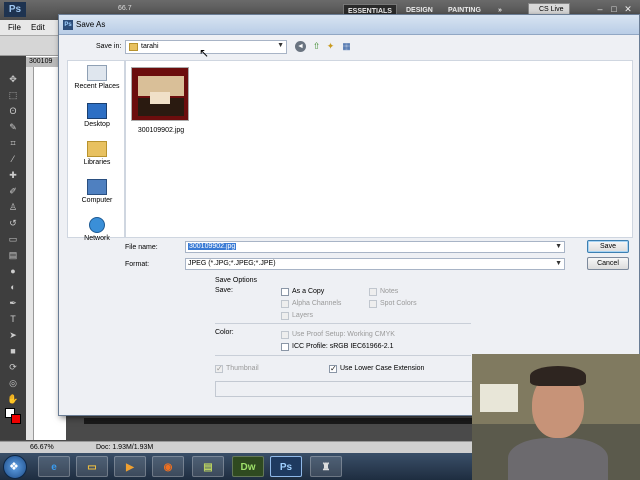 The height and width of the screenshot is (480, 640). Describe the element at coordinates (373, 304) in the screenshot. I see `spot-colors-checkbox` at that location.